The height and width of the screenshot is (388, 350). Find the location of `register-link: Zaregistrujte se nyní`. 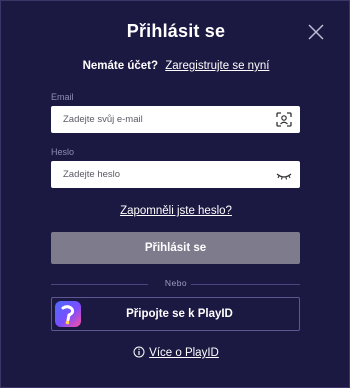

register-link: Zaregistrujte se nyní is located at coordinates (217, 66).